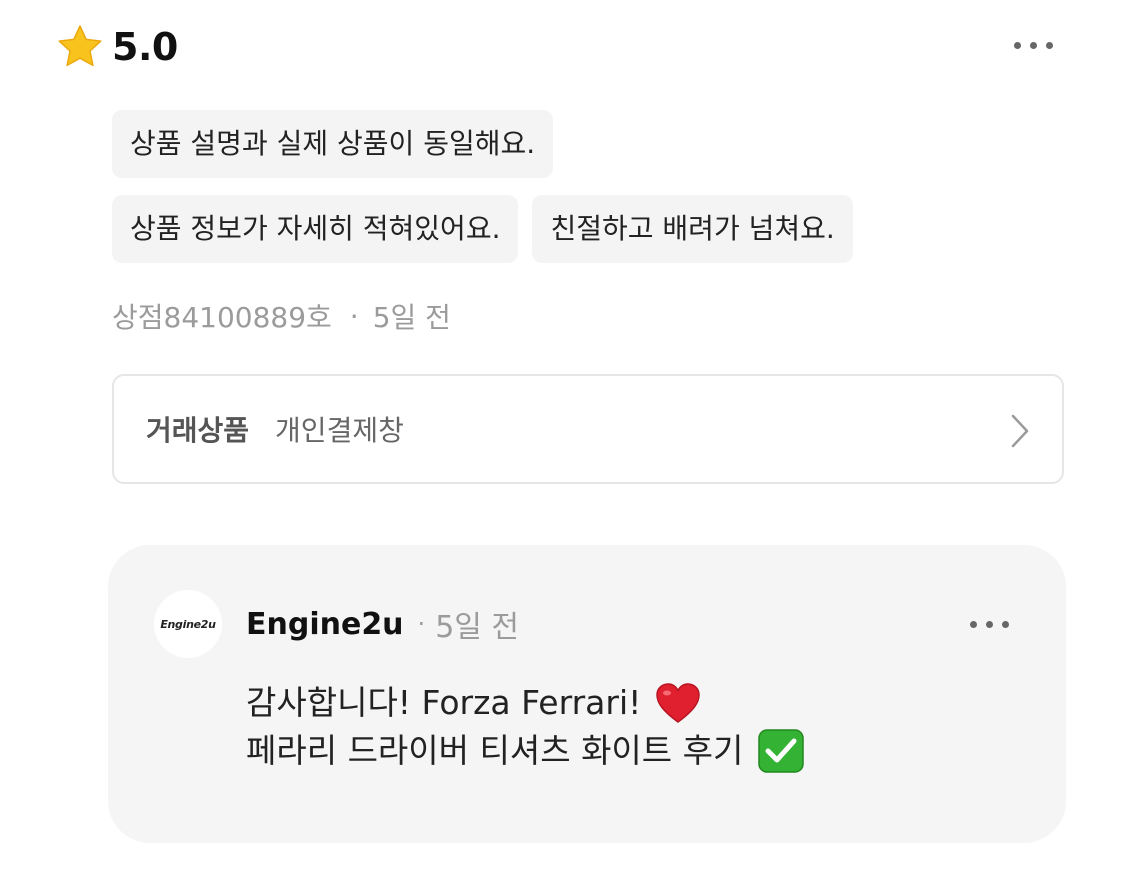 The height and width of the screenshot is (893, 1125). I want to click on review-more-icon, so click(1033, 45).